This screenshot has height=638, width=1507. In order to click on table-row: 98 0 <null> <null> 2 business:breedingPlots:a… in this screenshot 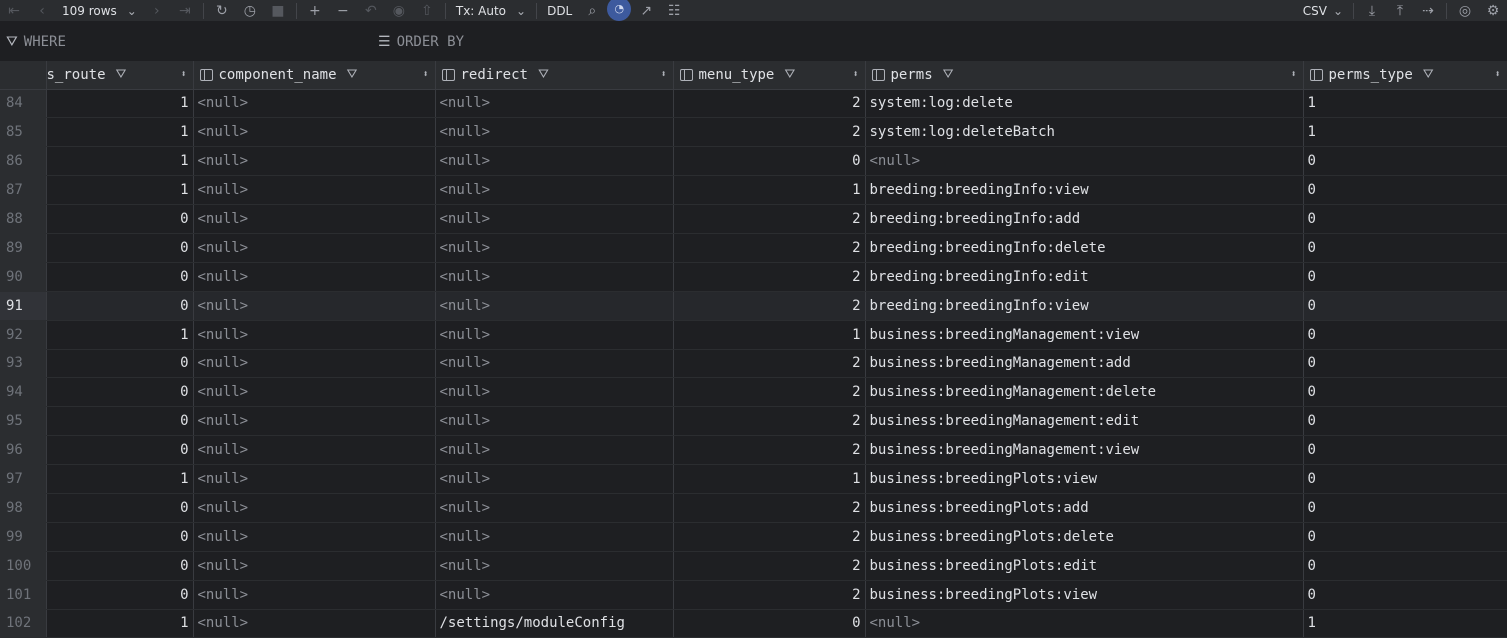, I will do `click(753, 508)`.